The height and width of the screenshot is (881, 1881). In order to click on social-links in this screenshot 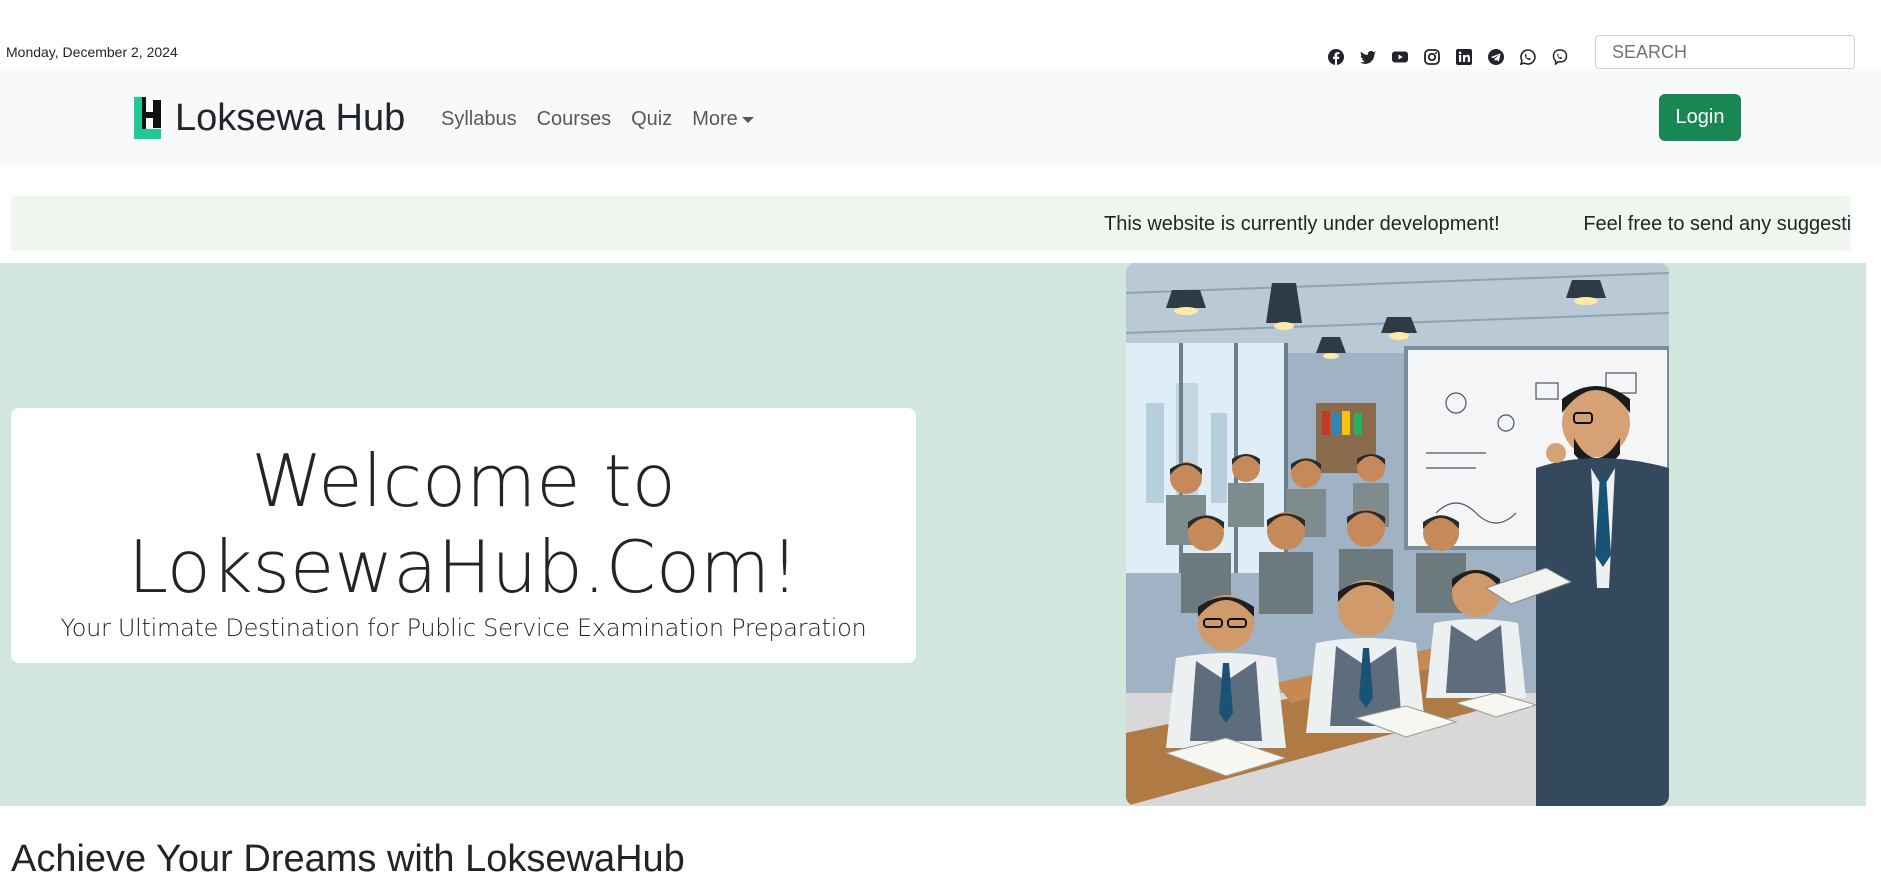, I will do `click(1448, 57)`.